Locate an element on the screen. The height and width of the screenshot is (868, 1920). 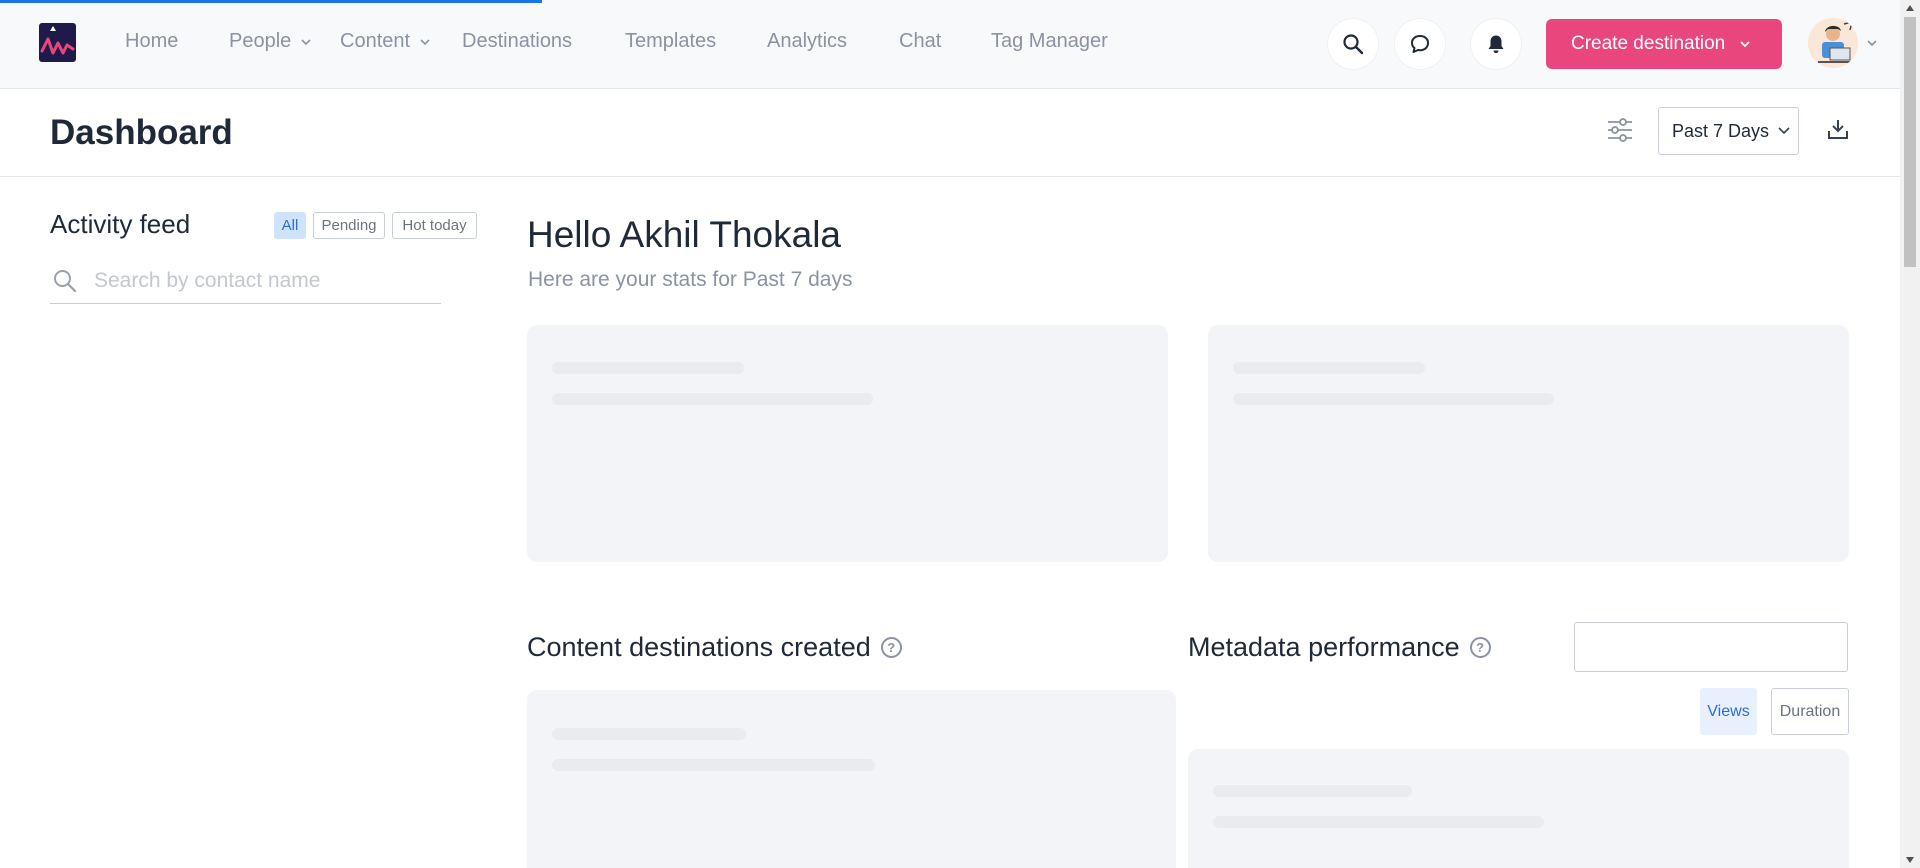
nav-chat: Chat is located at coordinates (920, 41).